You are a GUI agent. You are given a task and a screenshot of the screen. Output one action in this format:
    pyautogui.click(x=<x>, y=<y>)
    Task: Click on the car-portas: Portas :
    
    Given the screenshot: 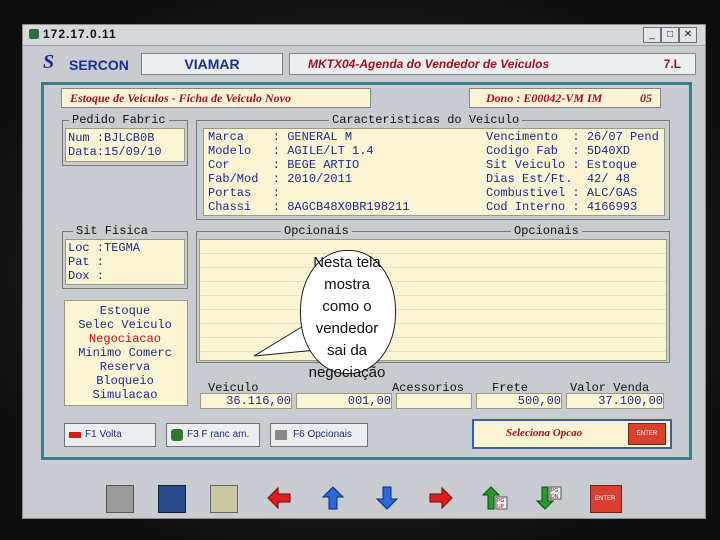 What is the action you would take?
    pyautogui.click(x=244, y=193)
    